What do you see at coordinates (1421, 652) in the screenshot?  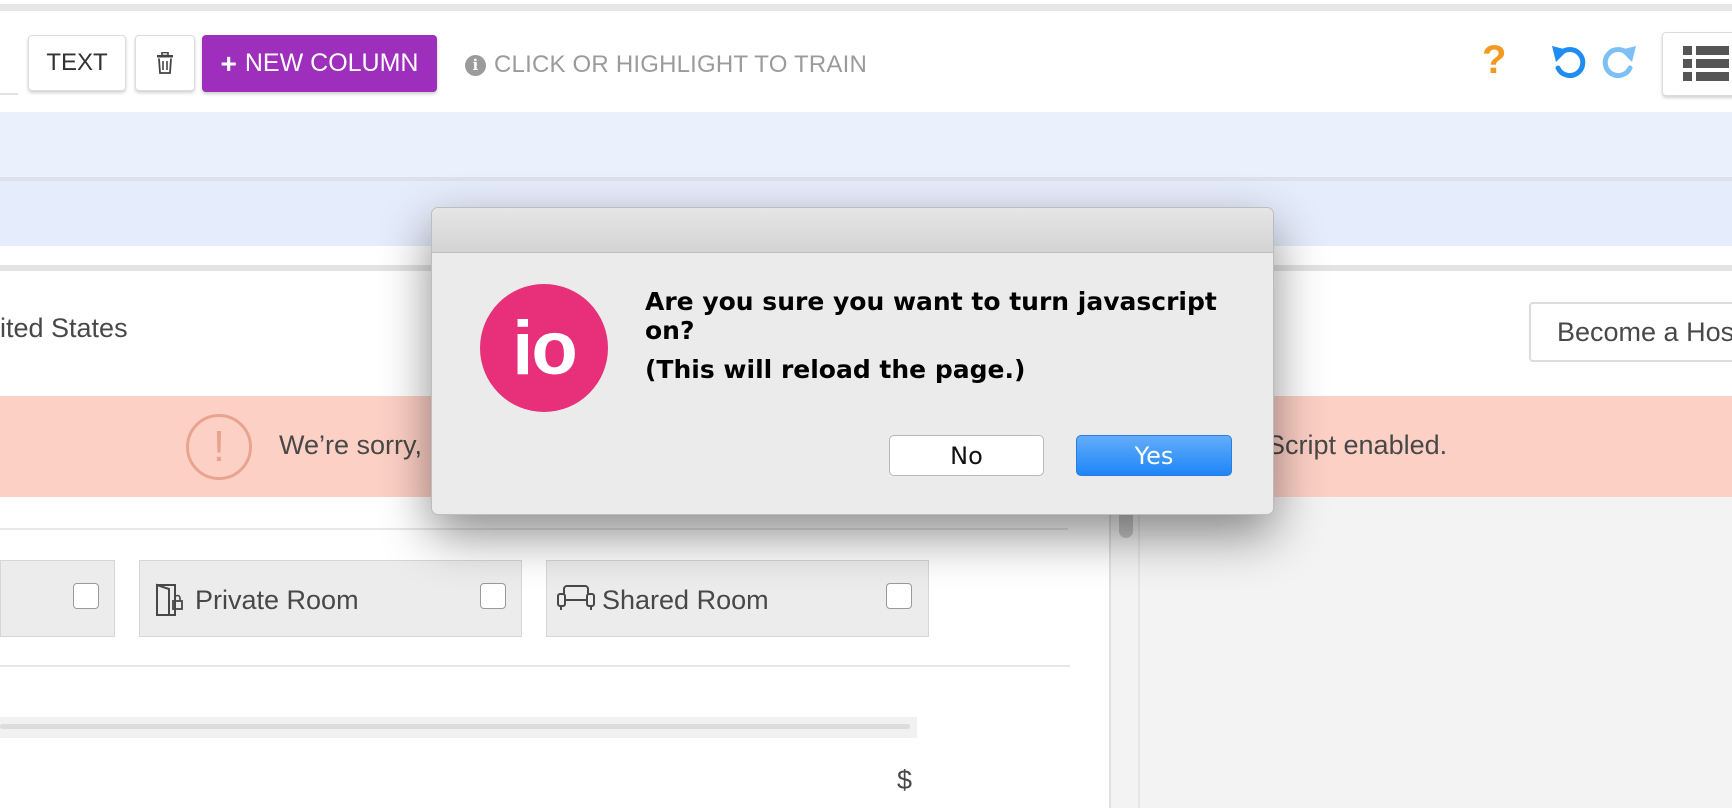 I see `map-panel` at bounding box center [1421, 652].